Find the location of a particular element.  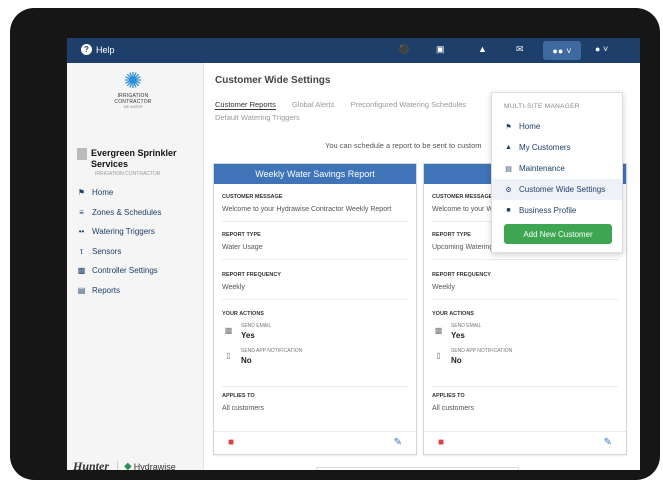

send-app-notification-action: ▯ SEND APP NOTIFICATION No is located at coordinates (473, 356).